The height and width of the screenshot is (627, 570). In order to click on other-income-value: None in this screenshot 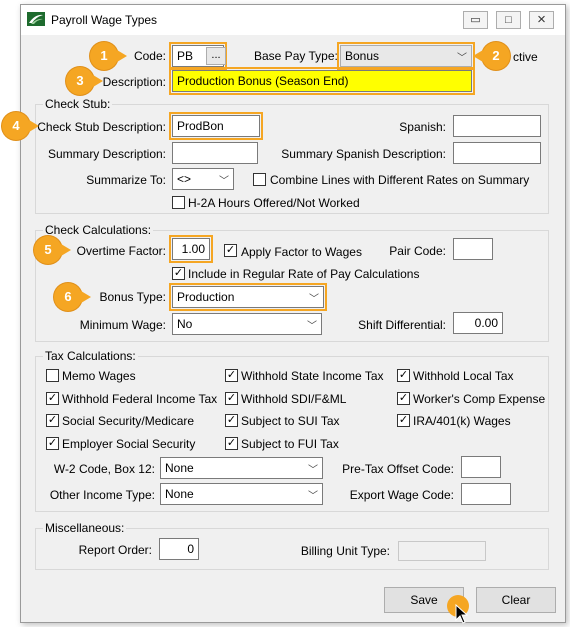, I will do `click(179, 494)`.